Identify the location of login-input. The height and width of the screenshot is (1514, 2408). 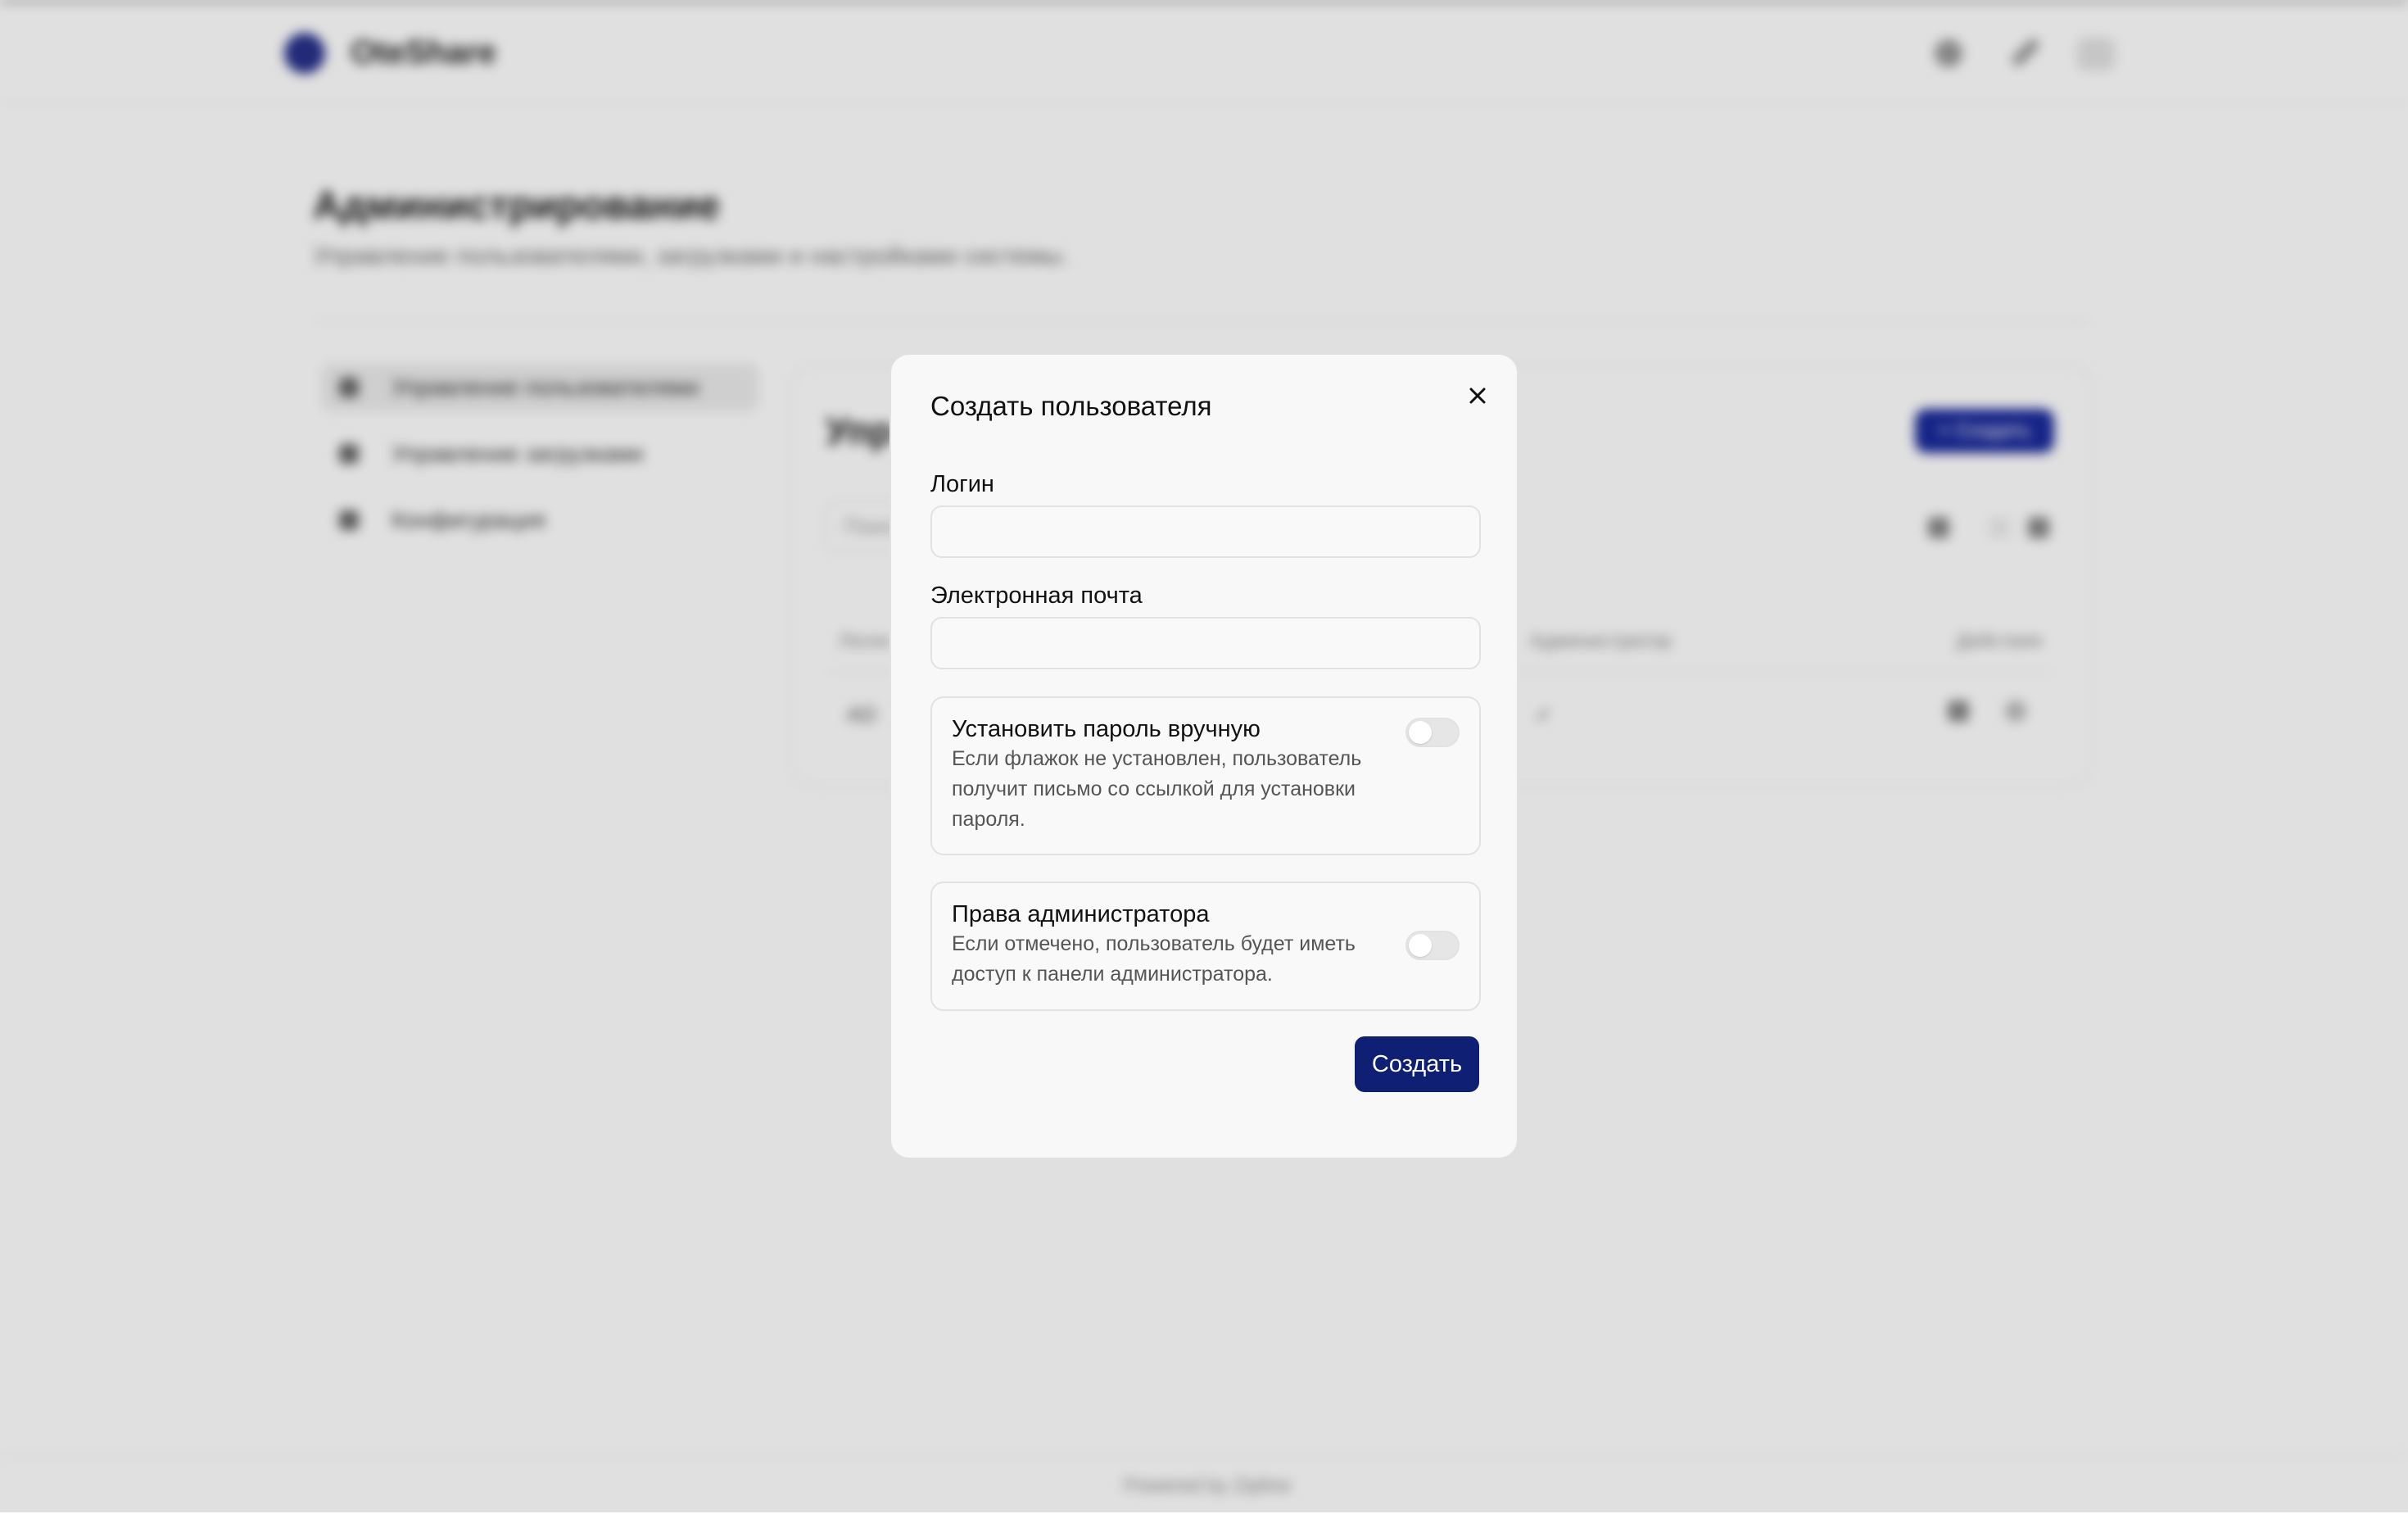
(1205, 531).